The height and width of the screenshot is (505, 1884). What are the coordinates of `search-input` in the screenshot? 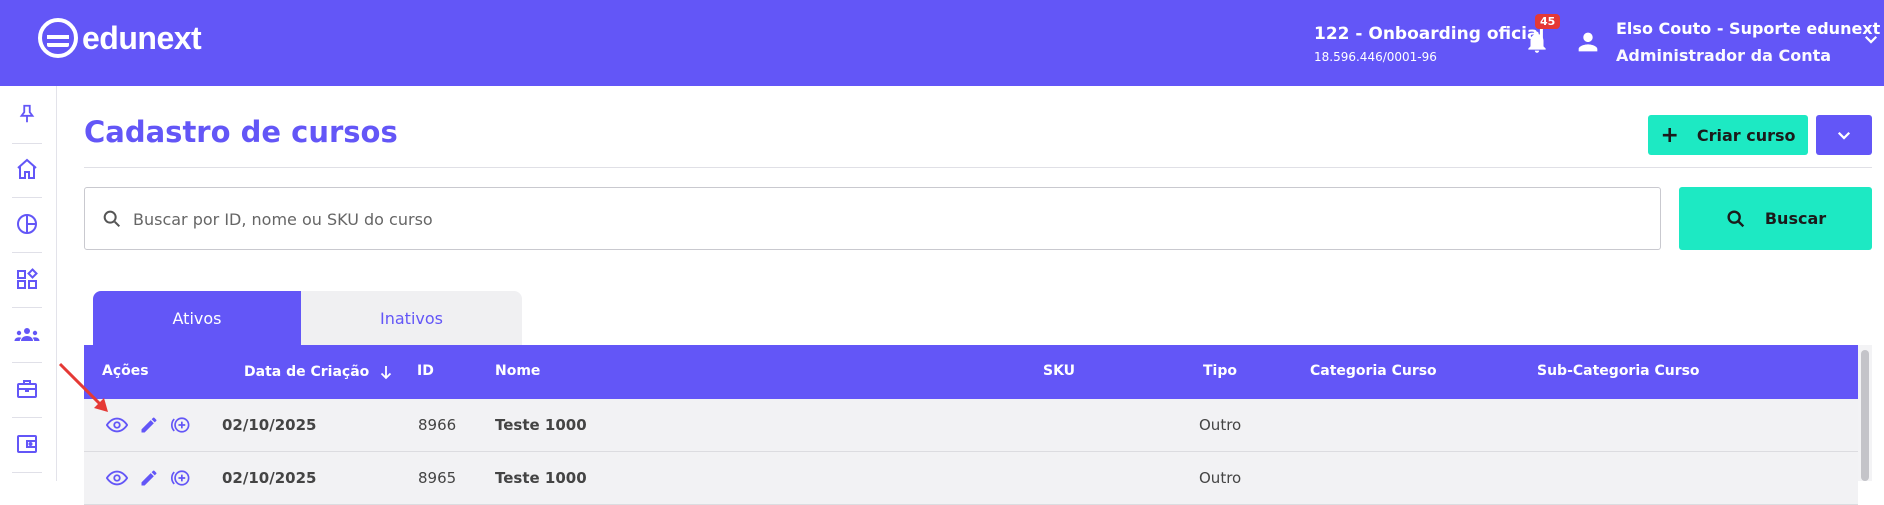 It's located at (883, 219).